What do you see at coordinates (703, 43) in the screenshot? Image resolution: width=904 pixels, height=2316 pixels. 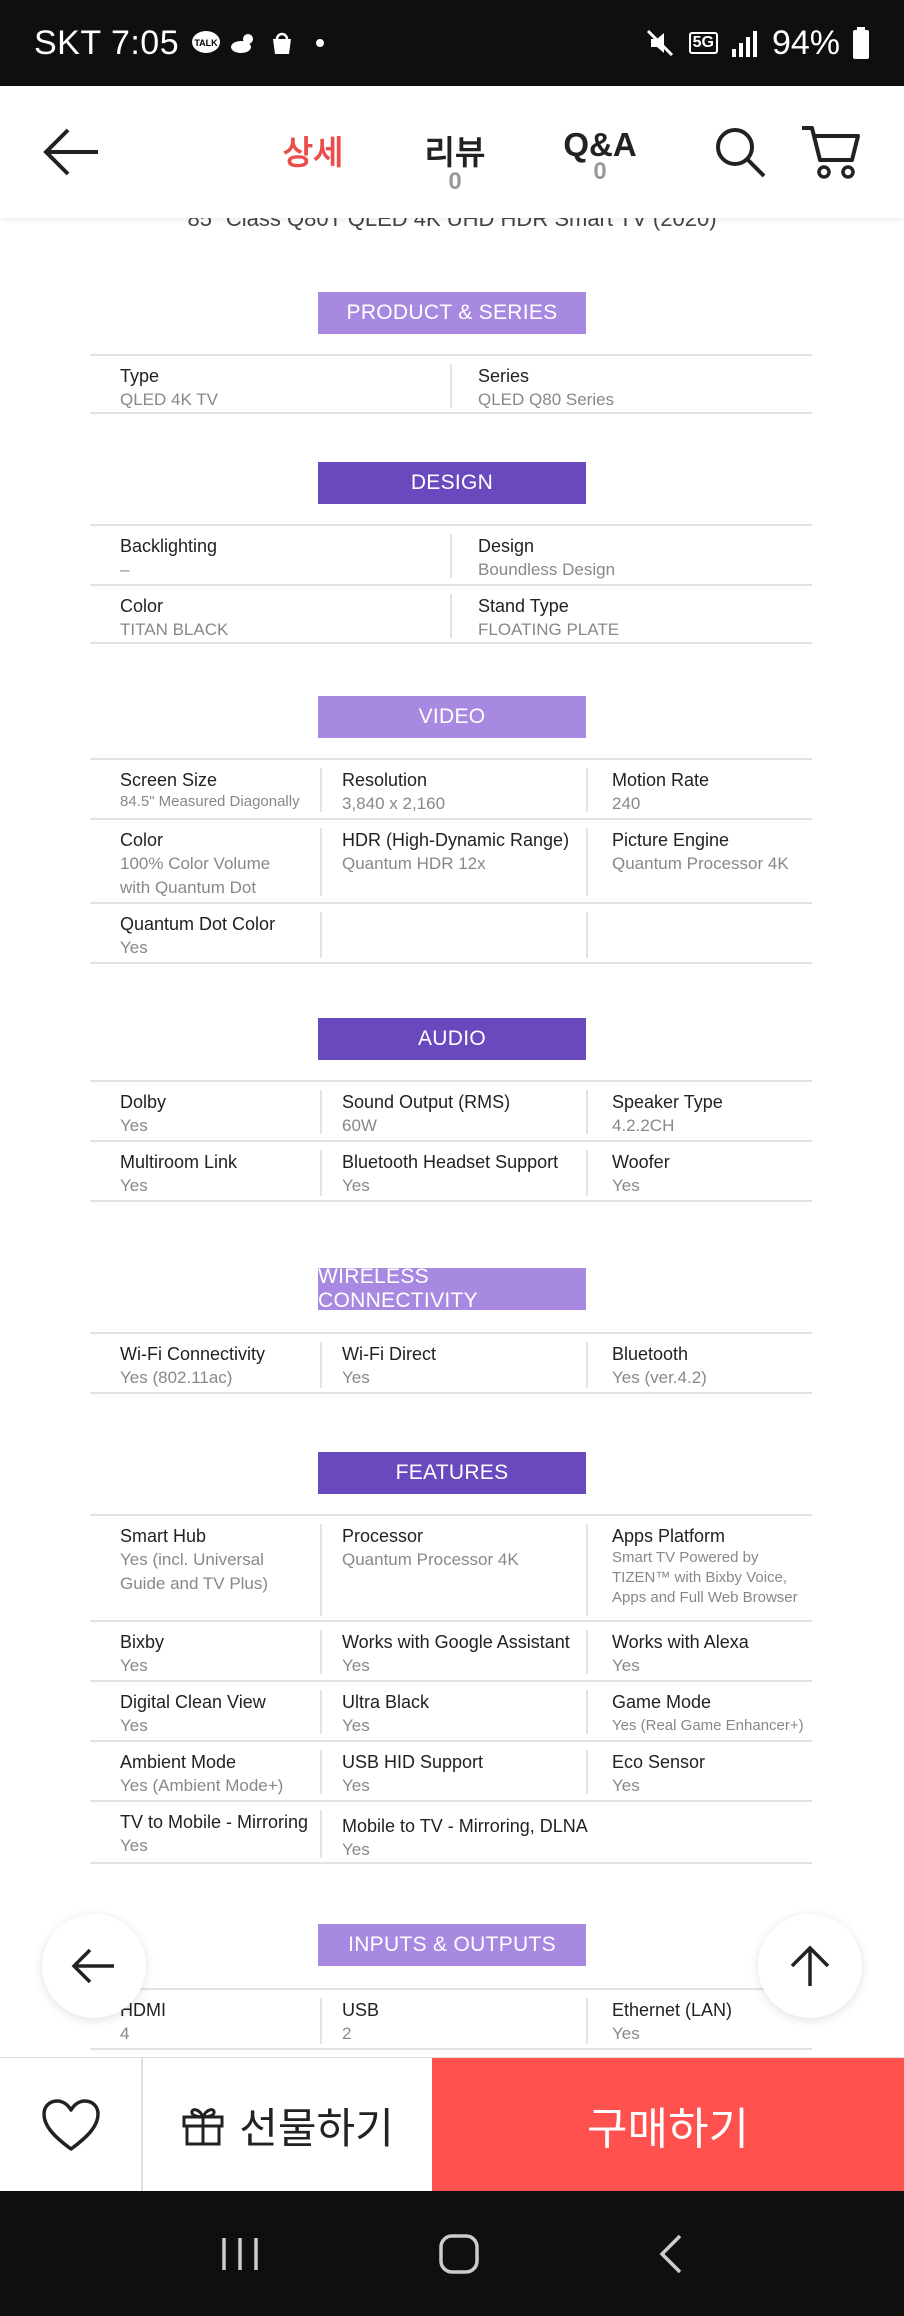 I see `network-badge: 5G` at bounding box center [703, 43].